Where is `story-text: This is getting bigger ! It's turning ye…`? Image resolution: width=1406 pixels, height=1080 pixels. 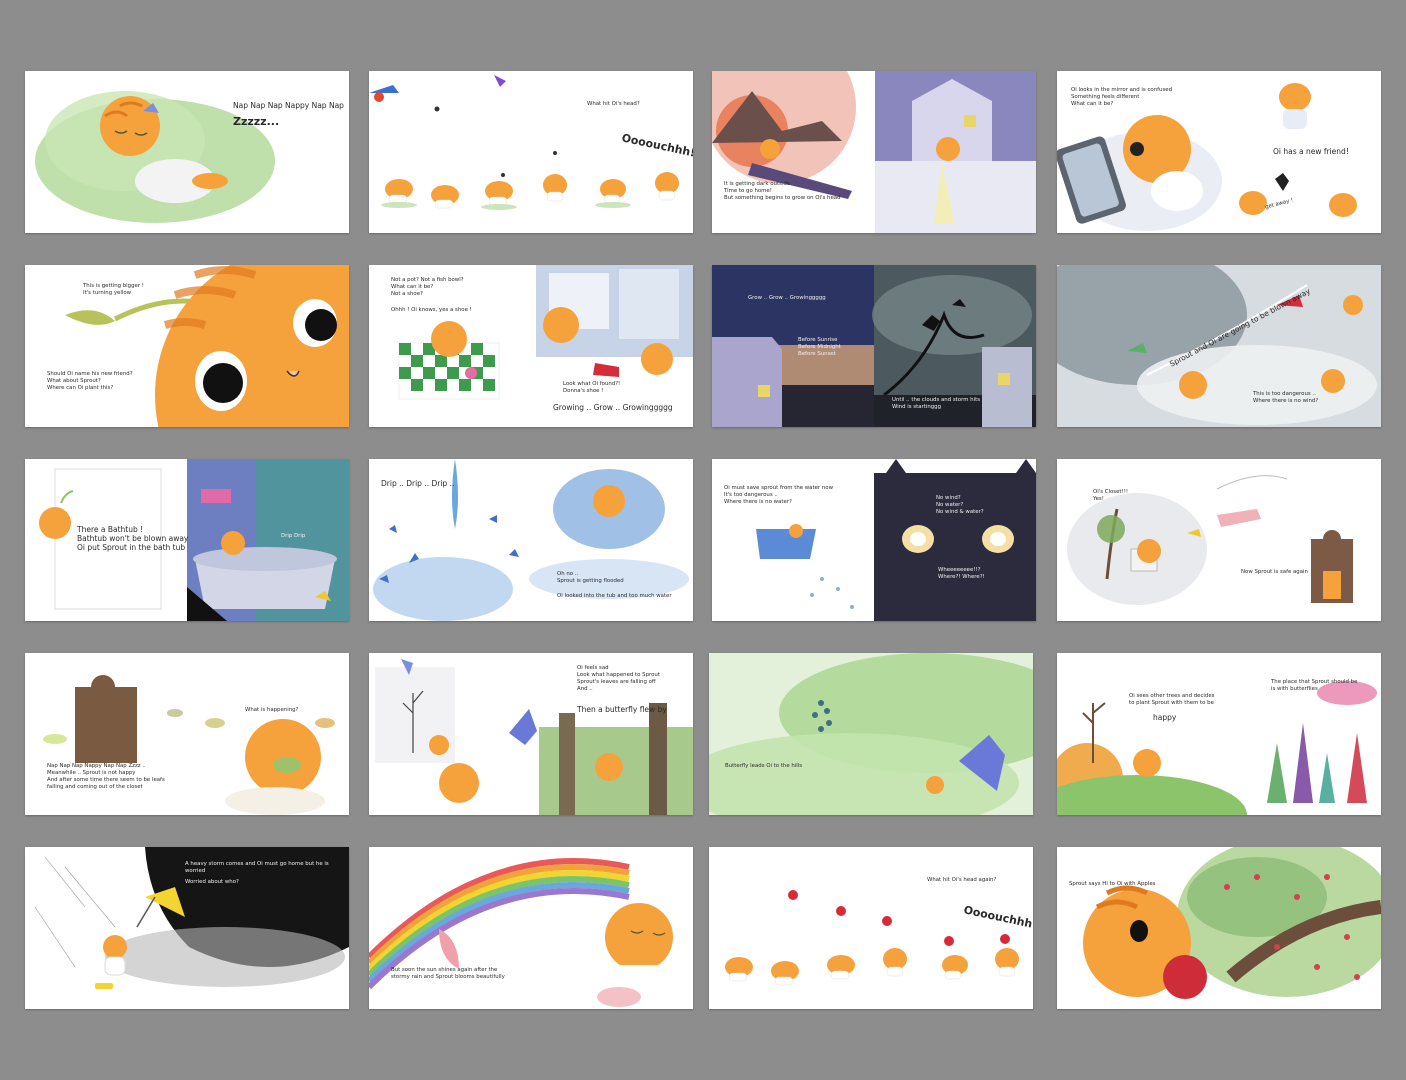 story-text: This is getting bigger ! It's turning ye… is located at coordinates (113, 289).